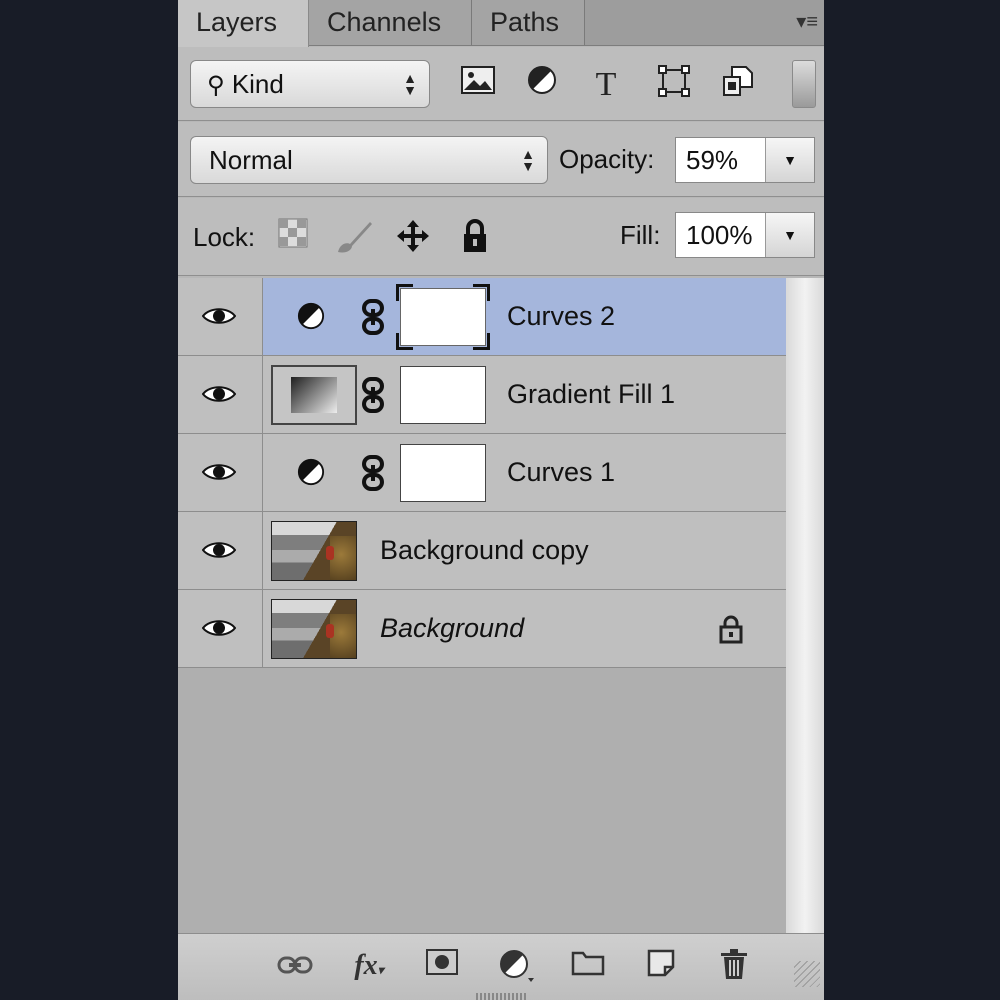 The width and height of the screenshot is (1000, 1000). Describe the element at coordinates (452, 628) in the screenshot. I see `layer-name: Background` at that location.